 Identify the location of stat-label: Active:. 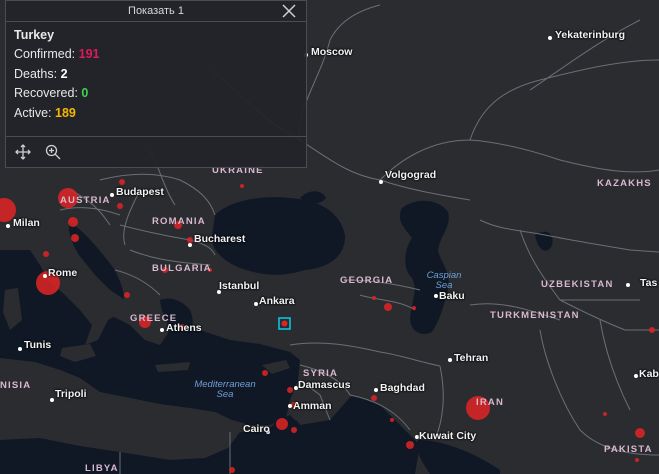
(33, 112).